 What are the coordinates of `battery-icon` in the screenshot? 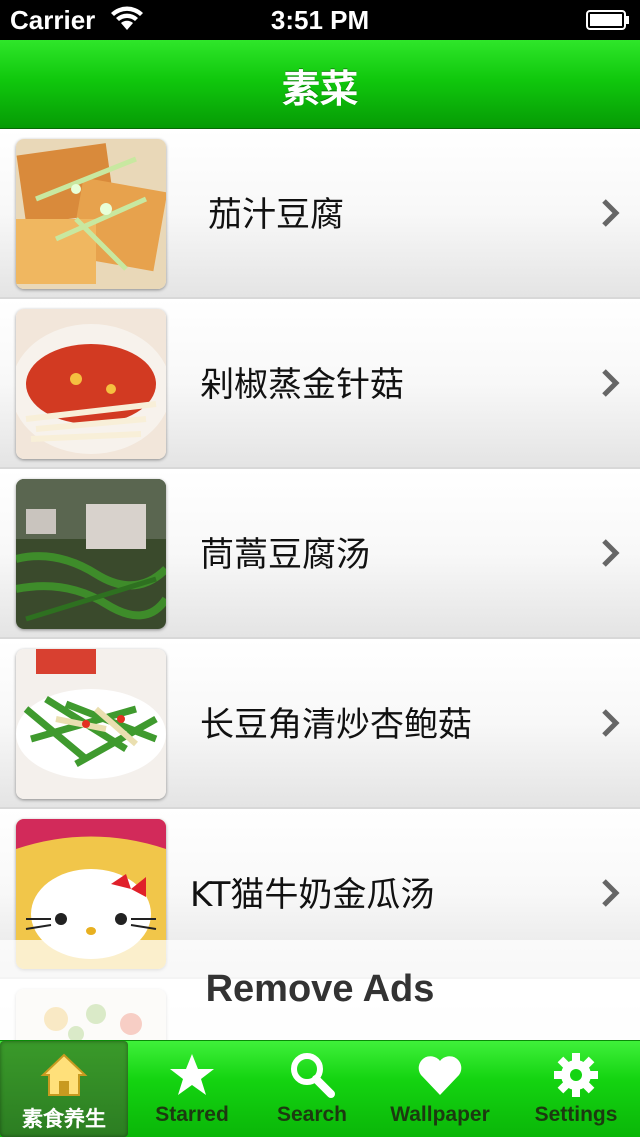 It's located at (607, 20).